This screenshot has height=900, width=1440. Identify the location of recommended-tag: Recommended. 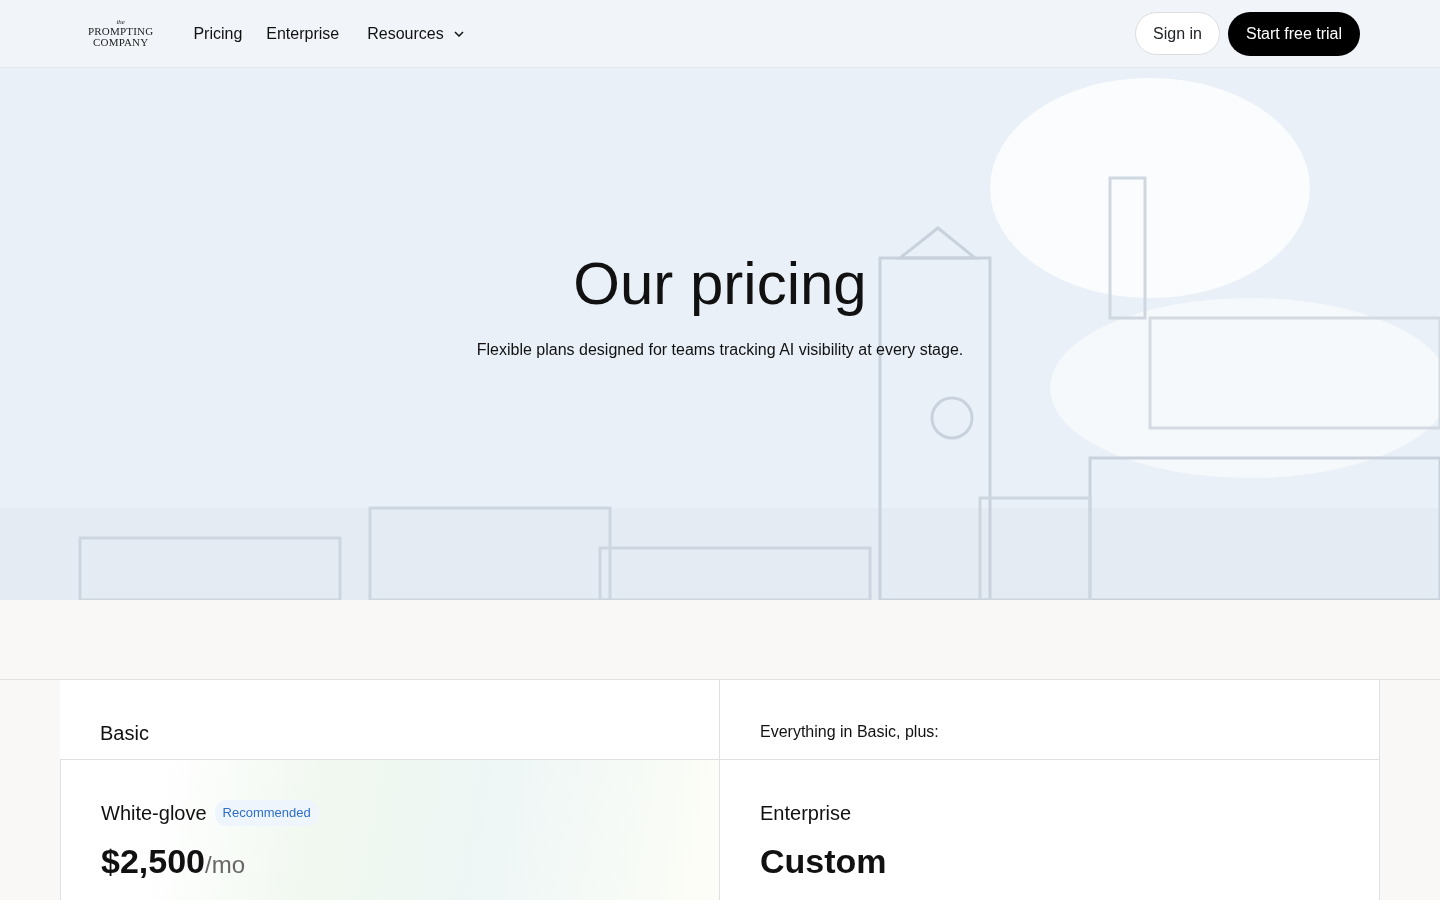
(266, 813).